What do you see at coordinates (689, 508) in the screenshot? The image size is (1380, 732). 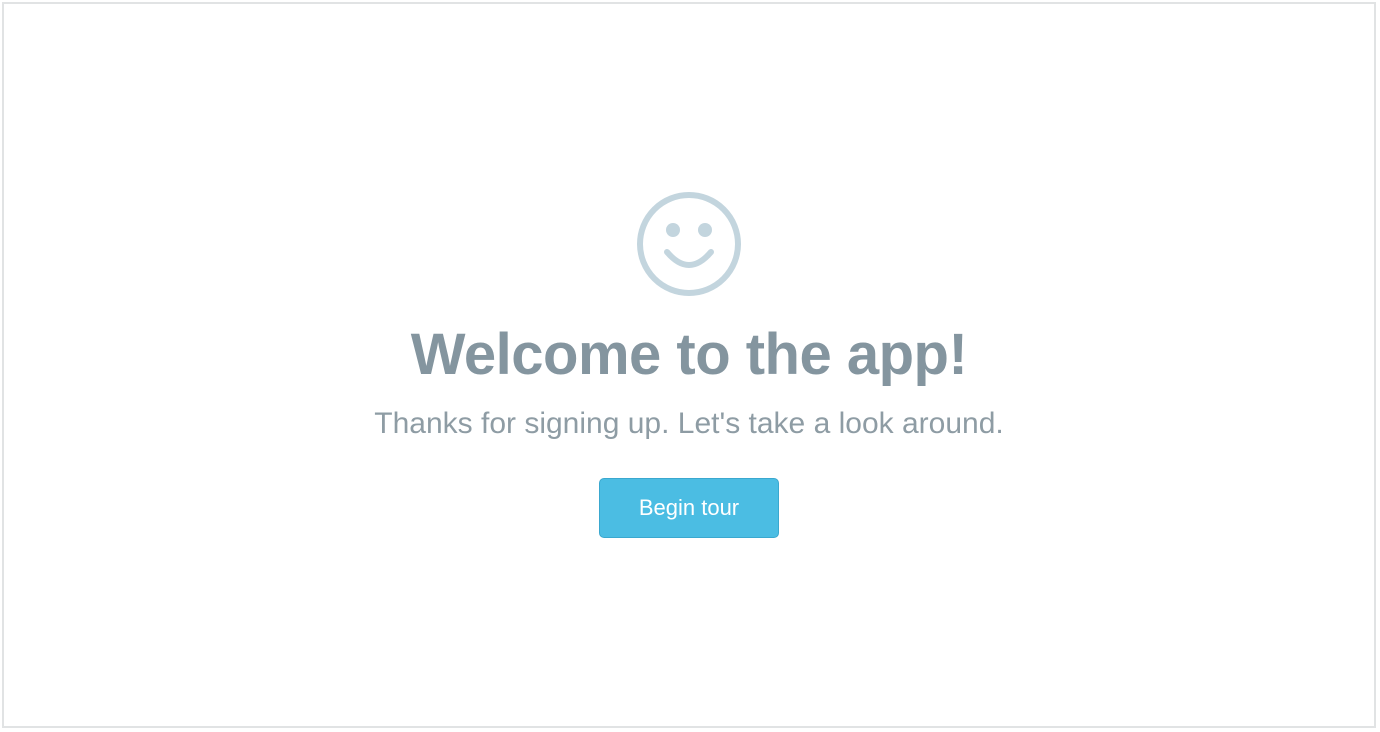 I see `begin-tour-button: Begin tour` at bounding box center [689, 508].